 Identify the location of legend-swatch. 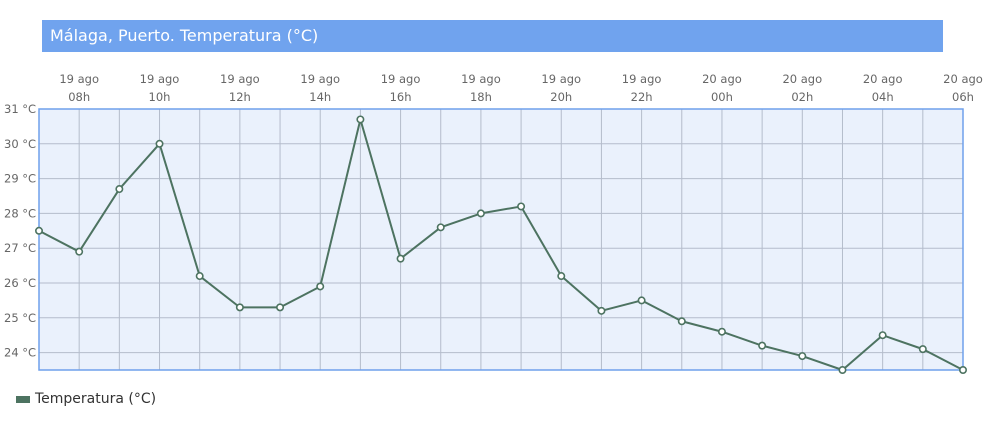
(23, 399).